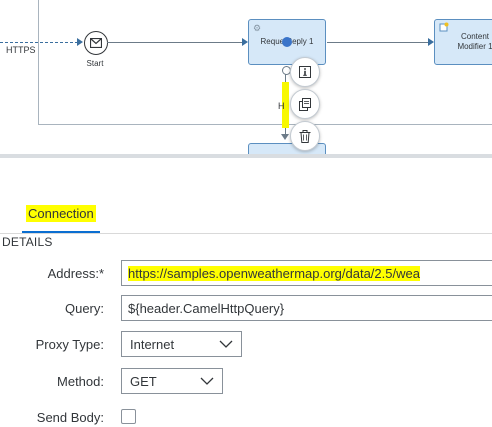 This screenshot has height=427, width=492. I want to click on method-select: GET, so click(172, 381).